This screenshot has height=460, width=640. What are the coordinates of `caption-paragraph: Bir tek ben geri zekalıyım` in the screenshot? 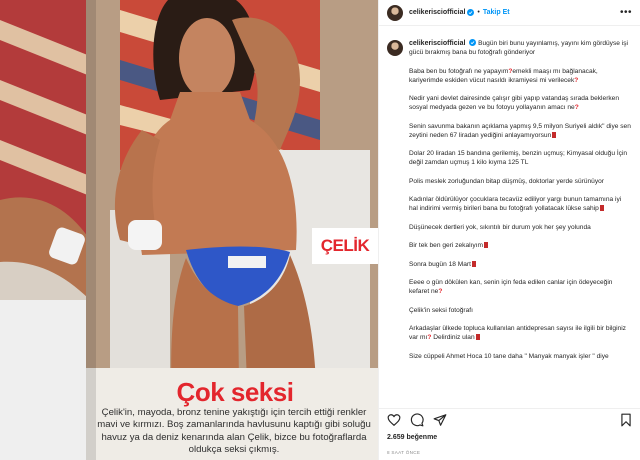 It's located at (520, 245).